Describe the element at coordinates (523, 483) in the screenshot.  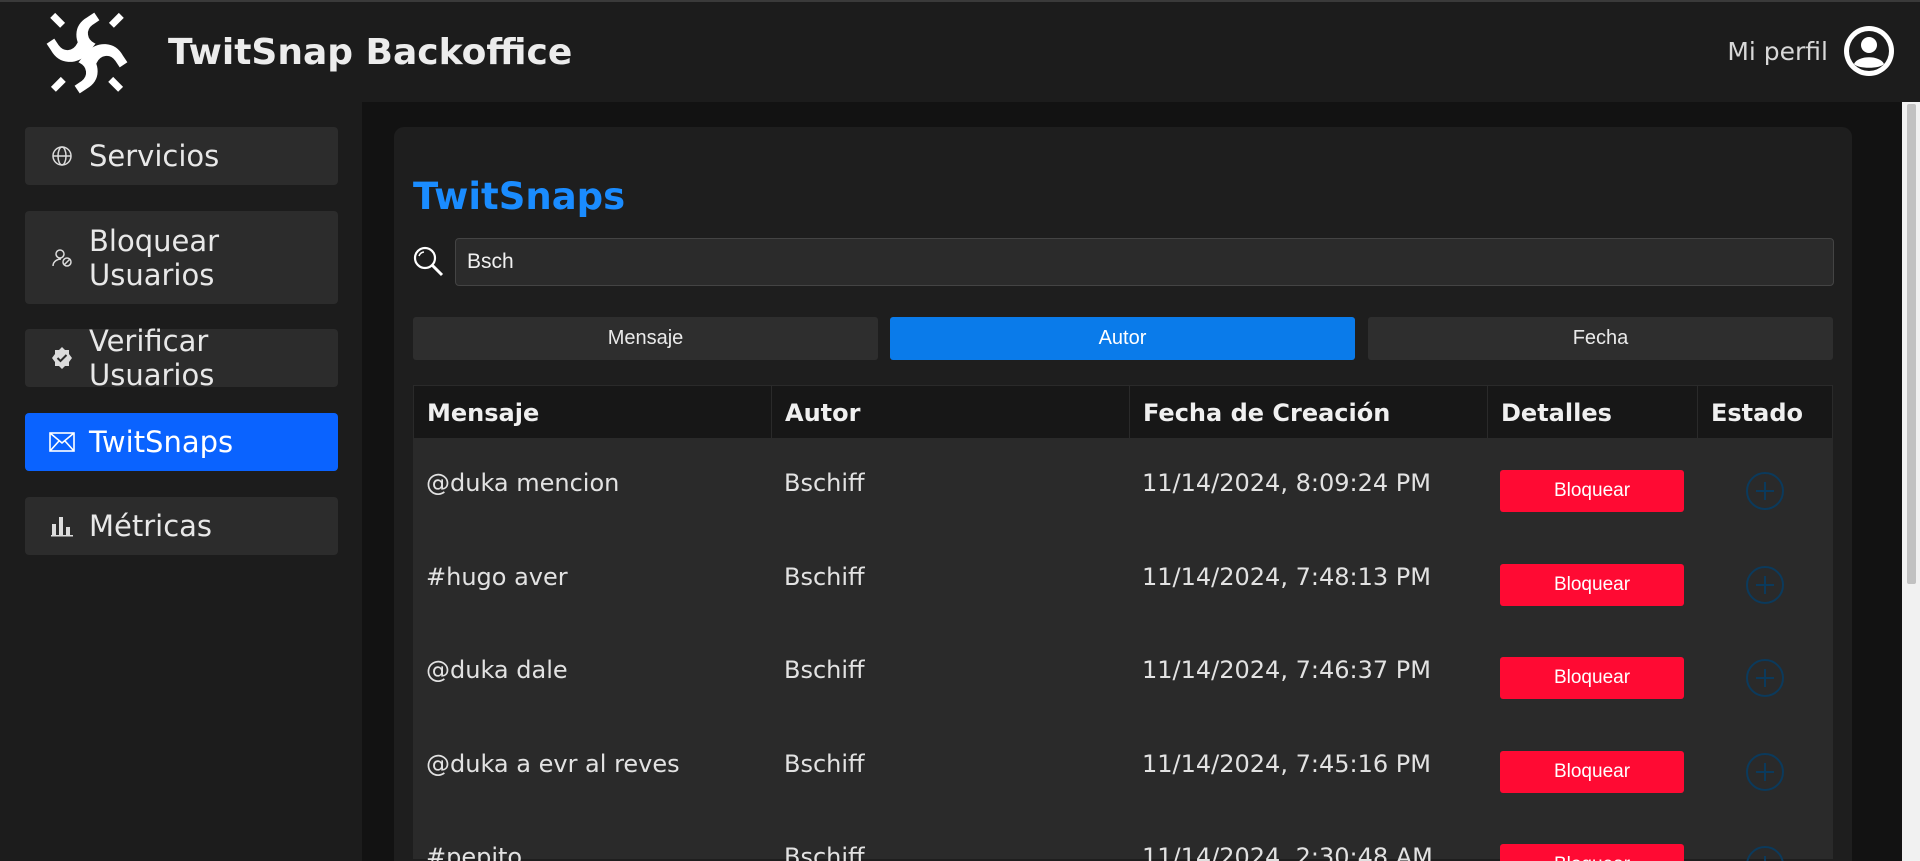
I see `cell-mensaje: @duka mencion` at that location.